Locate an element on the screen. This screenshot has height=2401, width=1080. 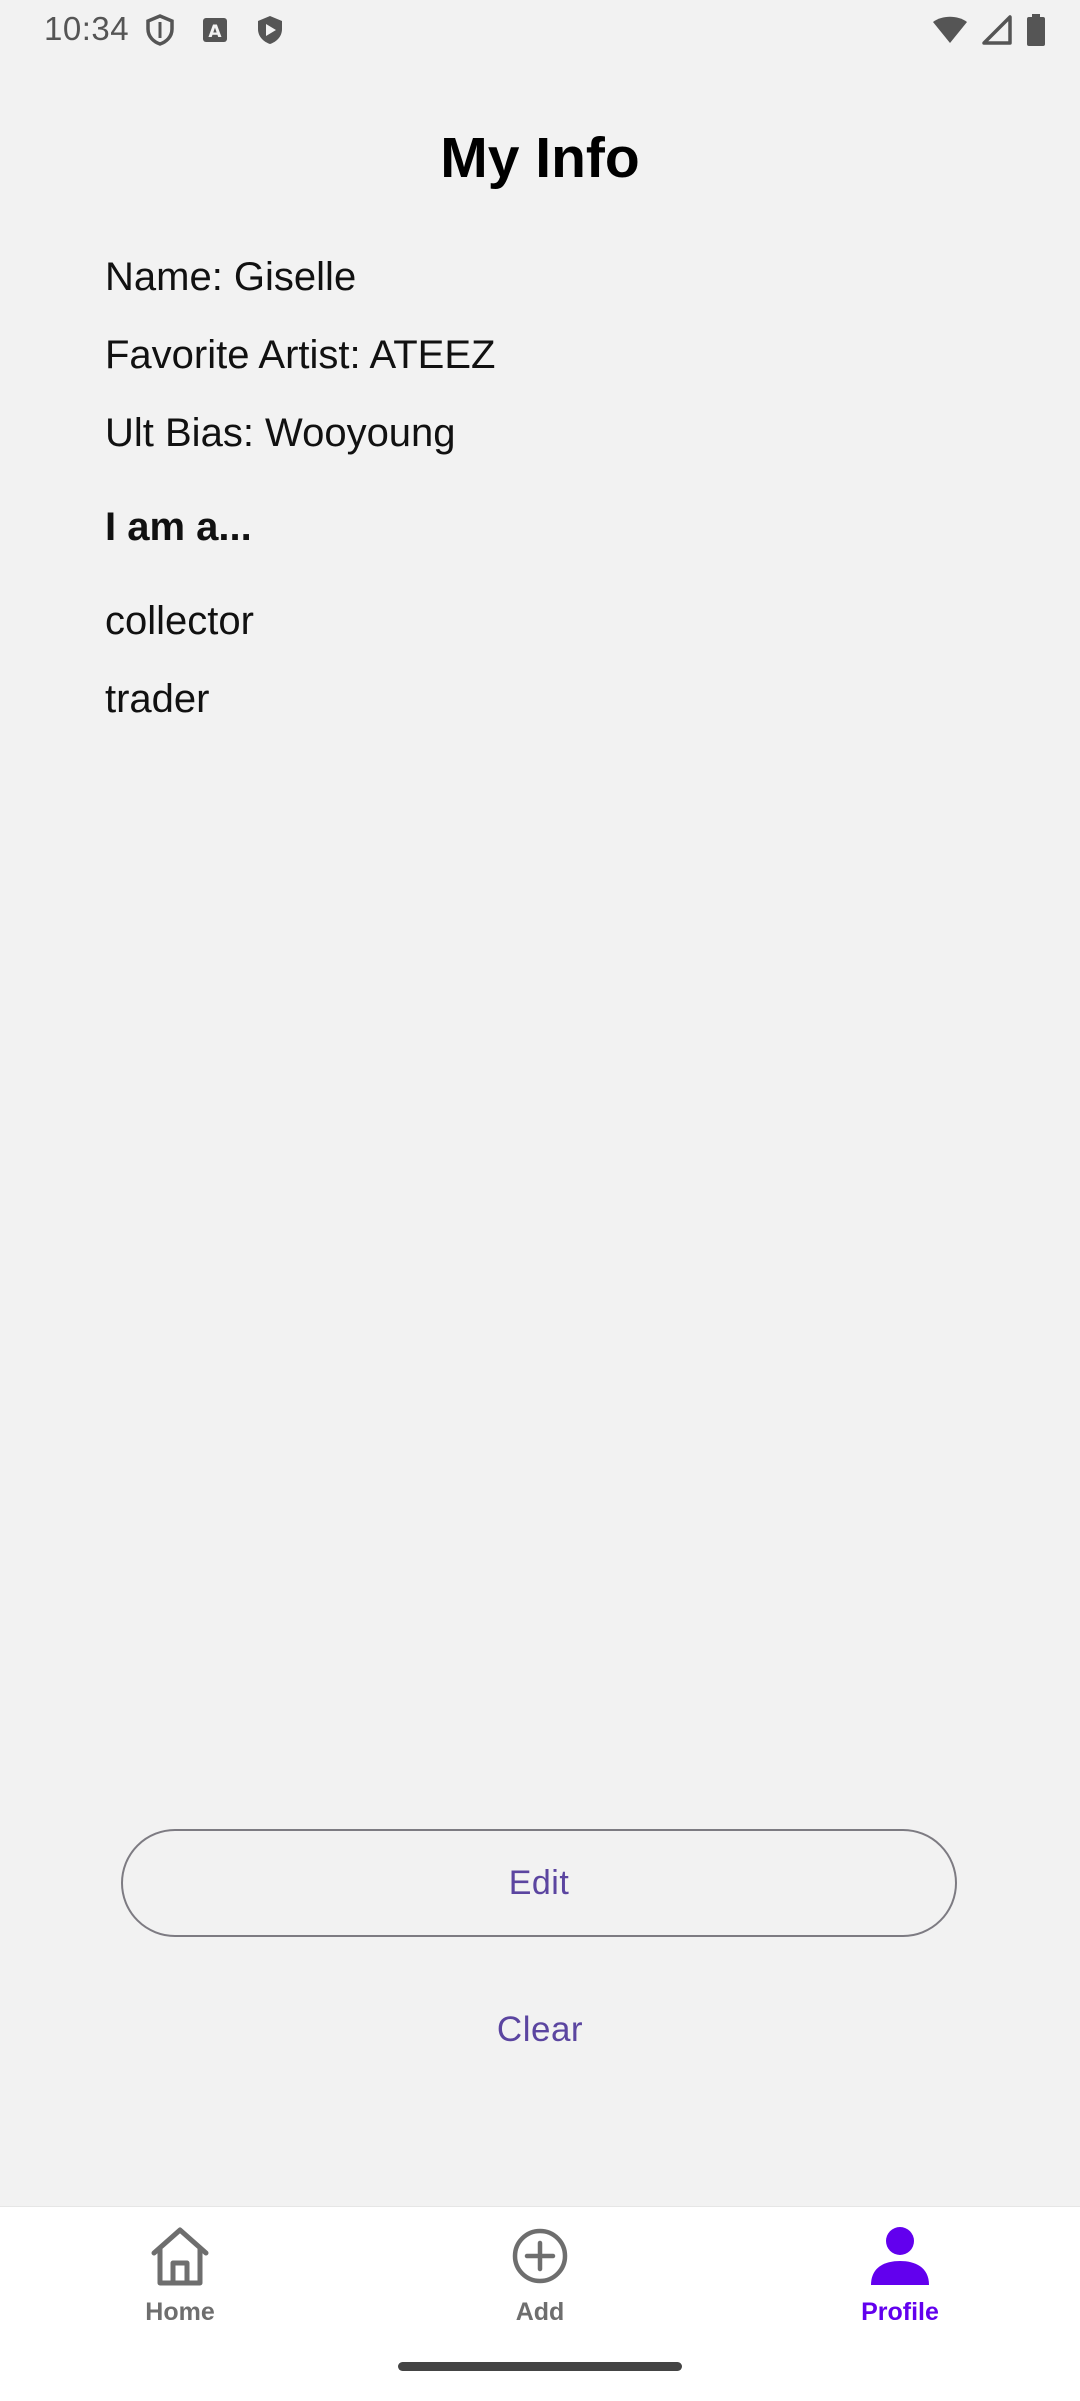
status-notification-icons: A is located at coordinates (215, 32).